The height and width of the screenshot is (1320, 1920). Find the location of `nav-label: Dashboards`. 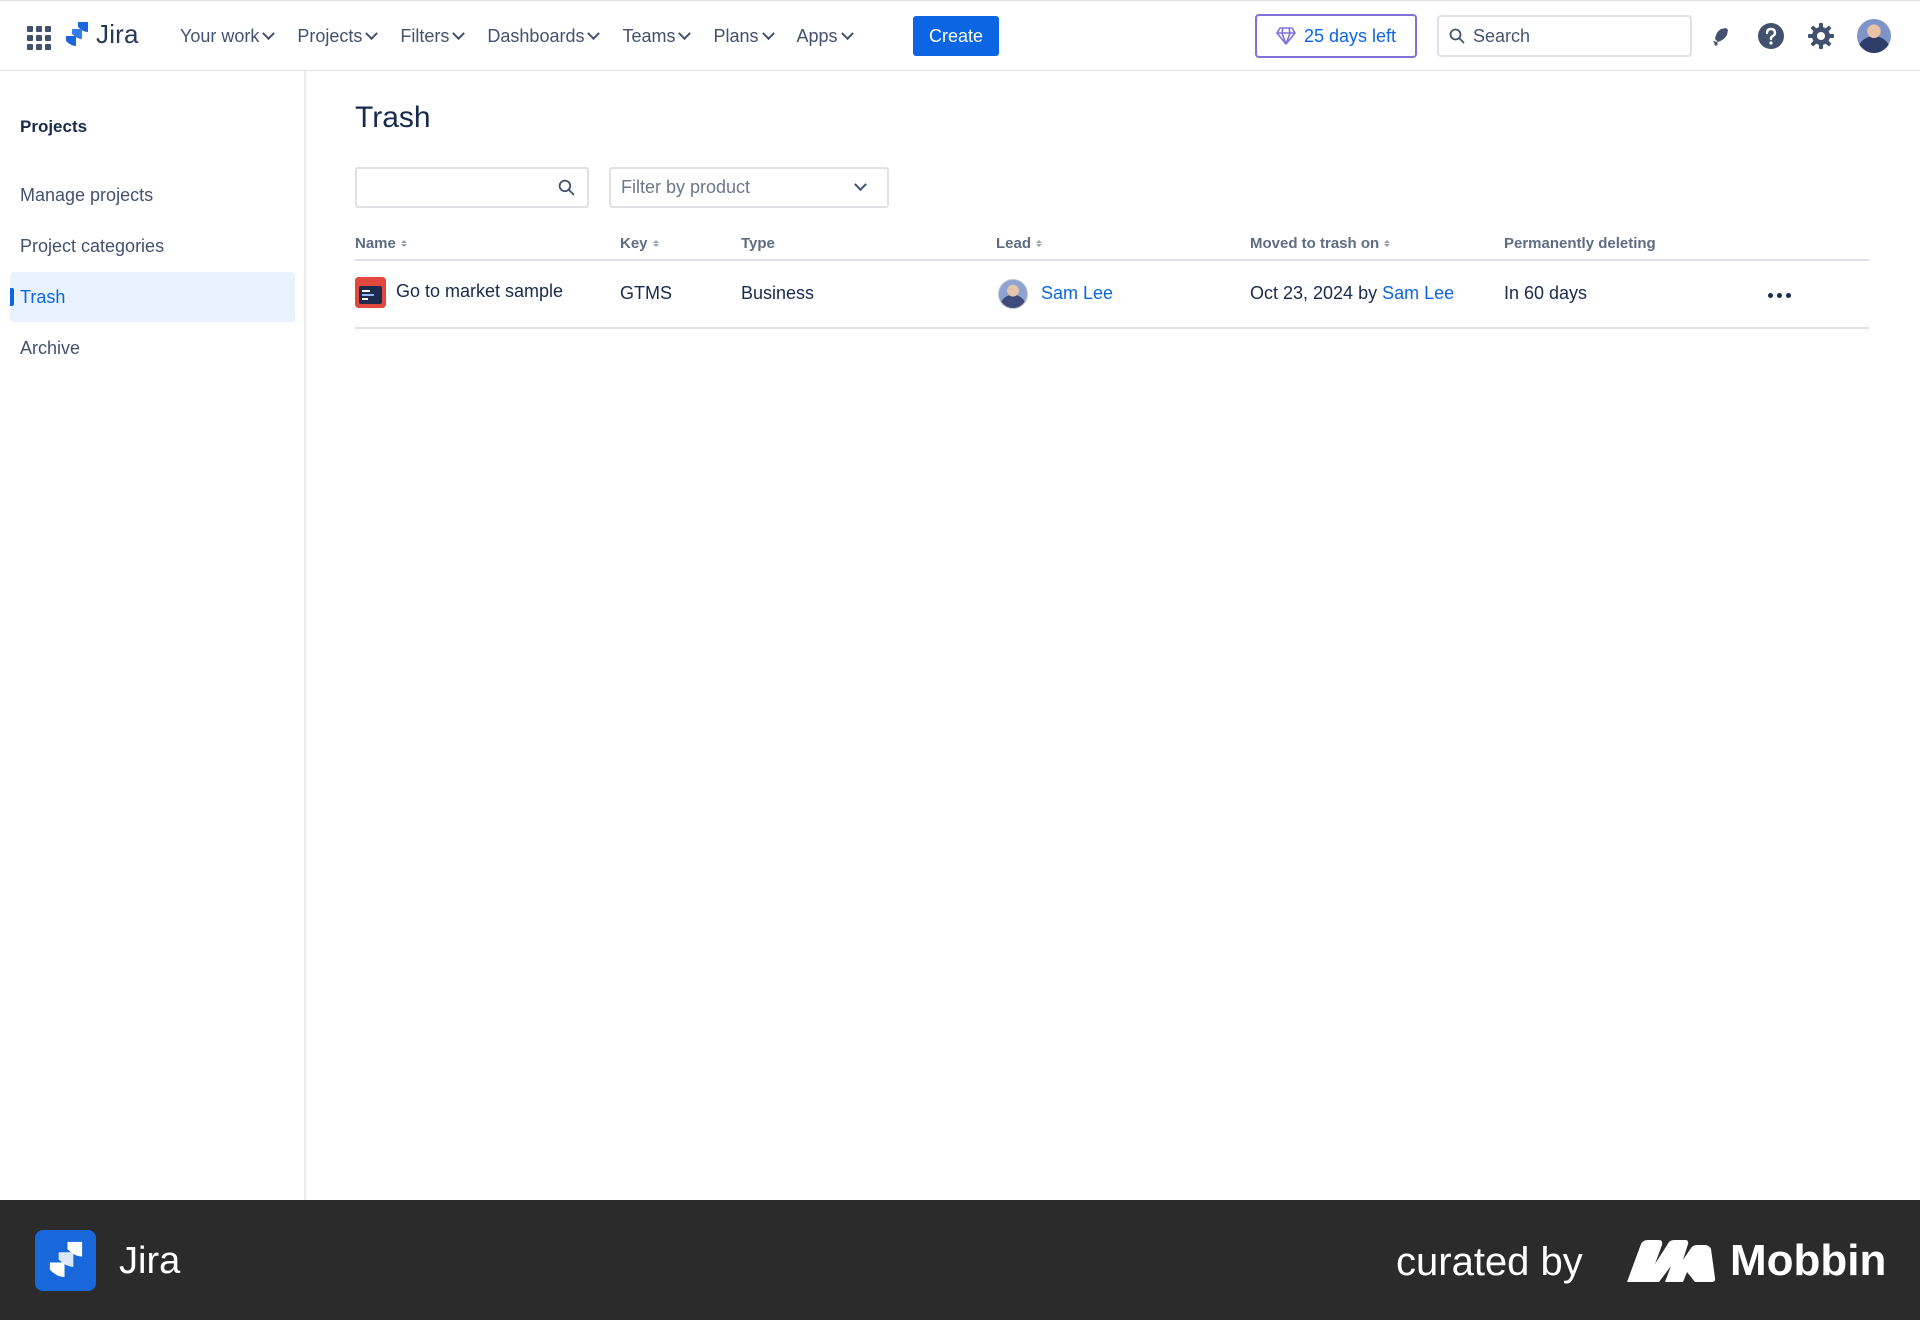

nav-label: Dashboards is located at coordinates (536, 35).